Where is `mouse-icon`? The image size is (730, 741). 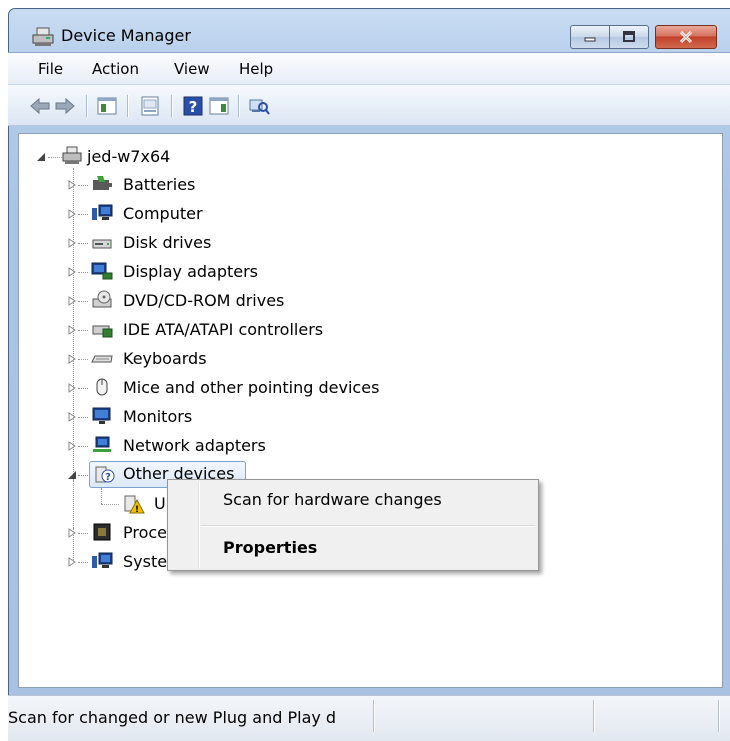
mouse-icon is located at coordinates (102, 387).